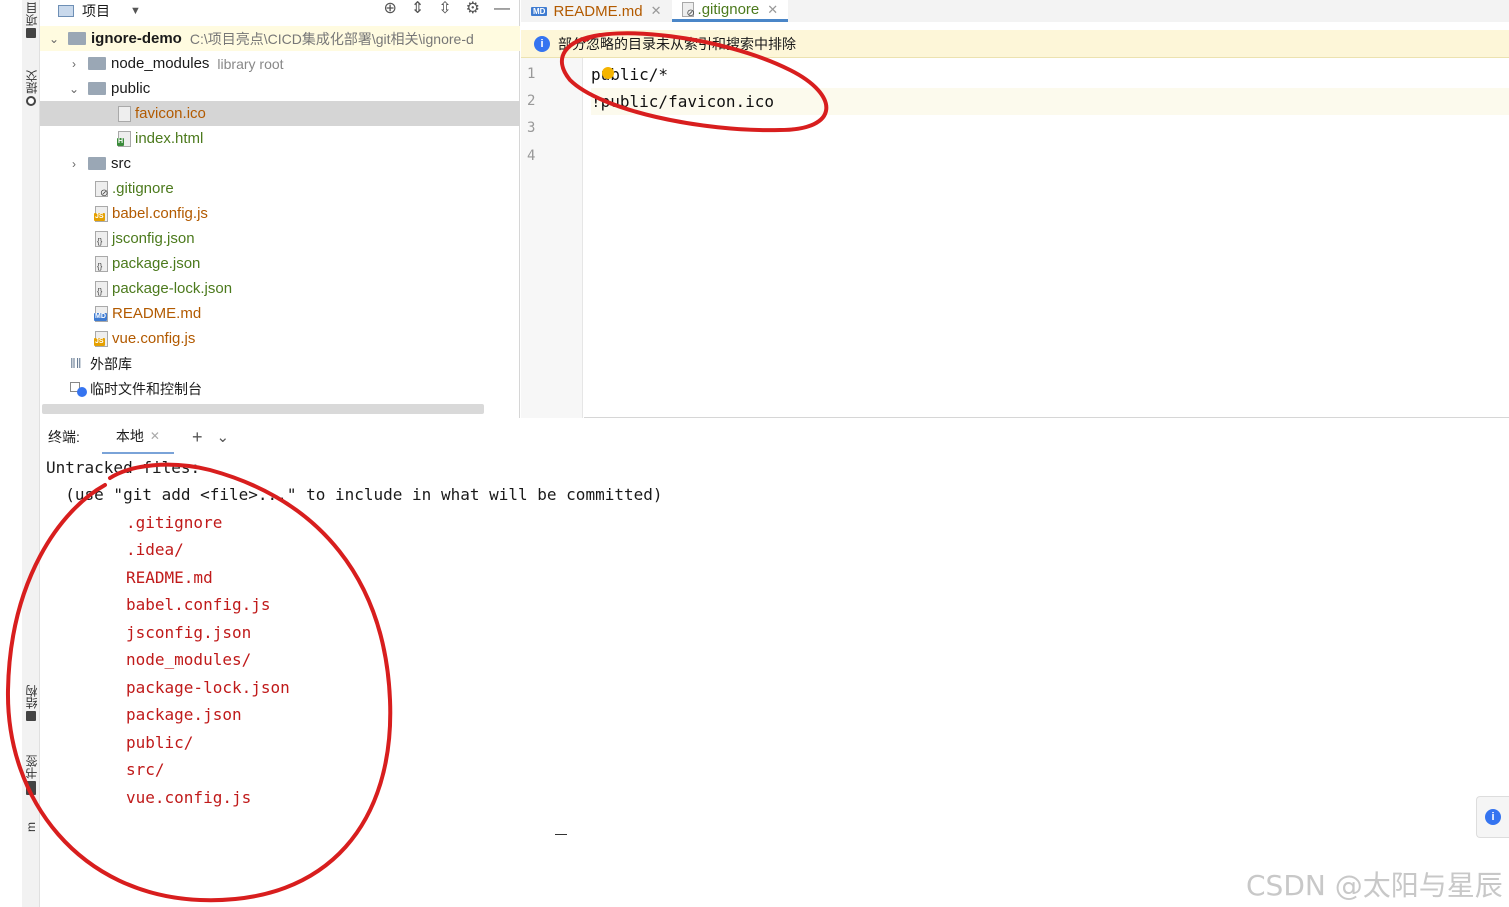  I want to click on tree-row-external-libs: ‖‖ 外部库, so click(280, 363).